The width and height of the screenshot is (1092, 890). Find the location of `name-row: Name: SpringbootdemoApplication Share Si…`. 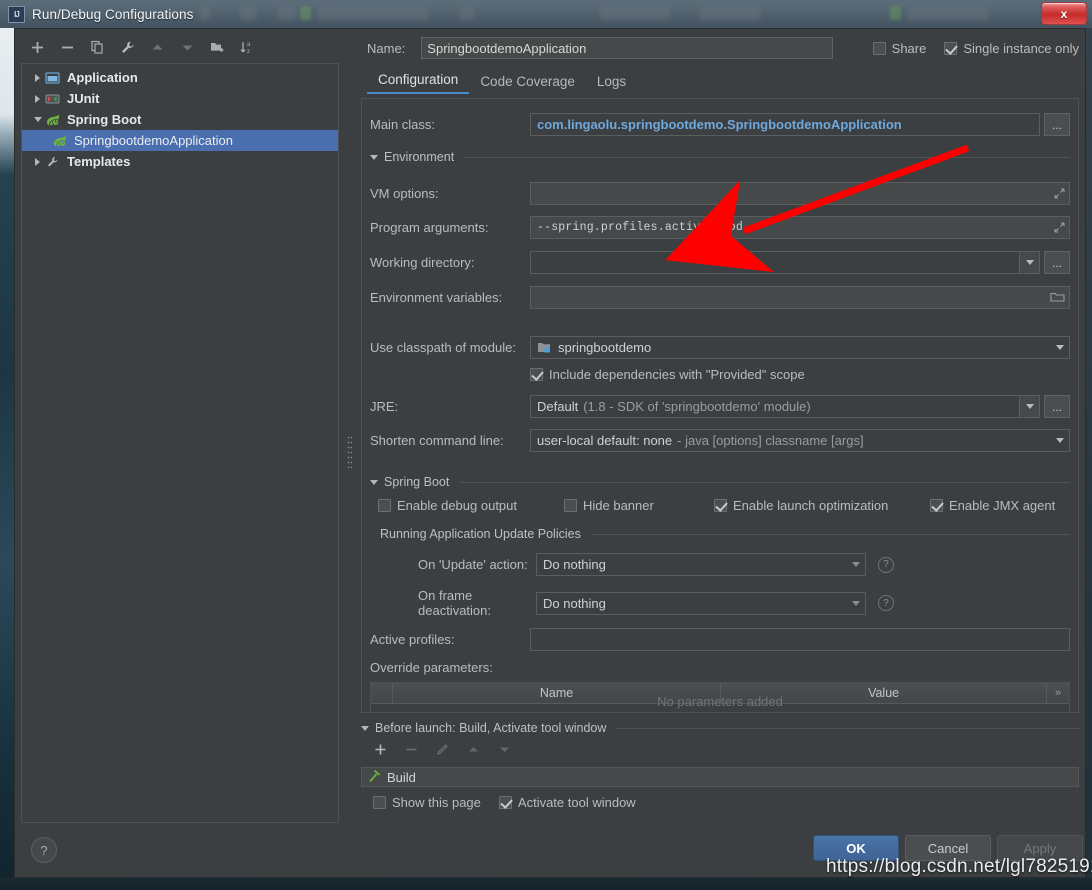

name-row: Name: SpringbootdemoApplication Share Si… is located at coordinates (717, 48).